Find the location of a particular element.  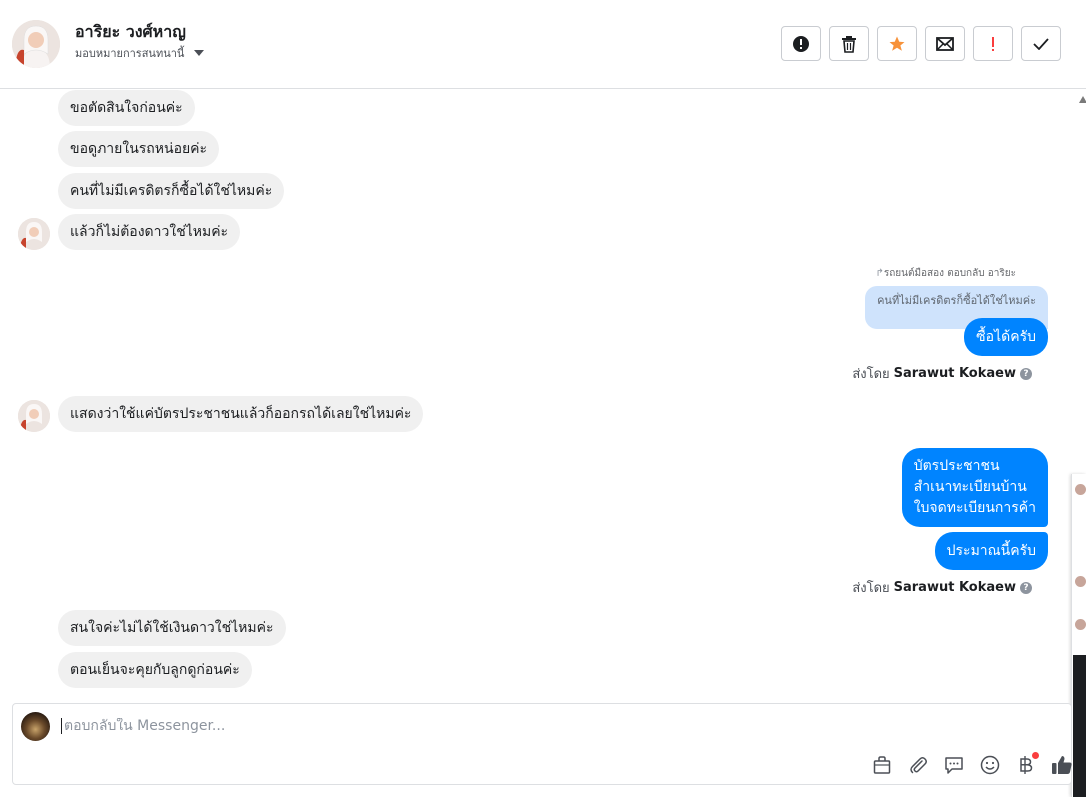

spam-button is located at coordinates (801, 43).